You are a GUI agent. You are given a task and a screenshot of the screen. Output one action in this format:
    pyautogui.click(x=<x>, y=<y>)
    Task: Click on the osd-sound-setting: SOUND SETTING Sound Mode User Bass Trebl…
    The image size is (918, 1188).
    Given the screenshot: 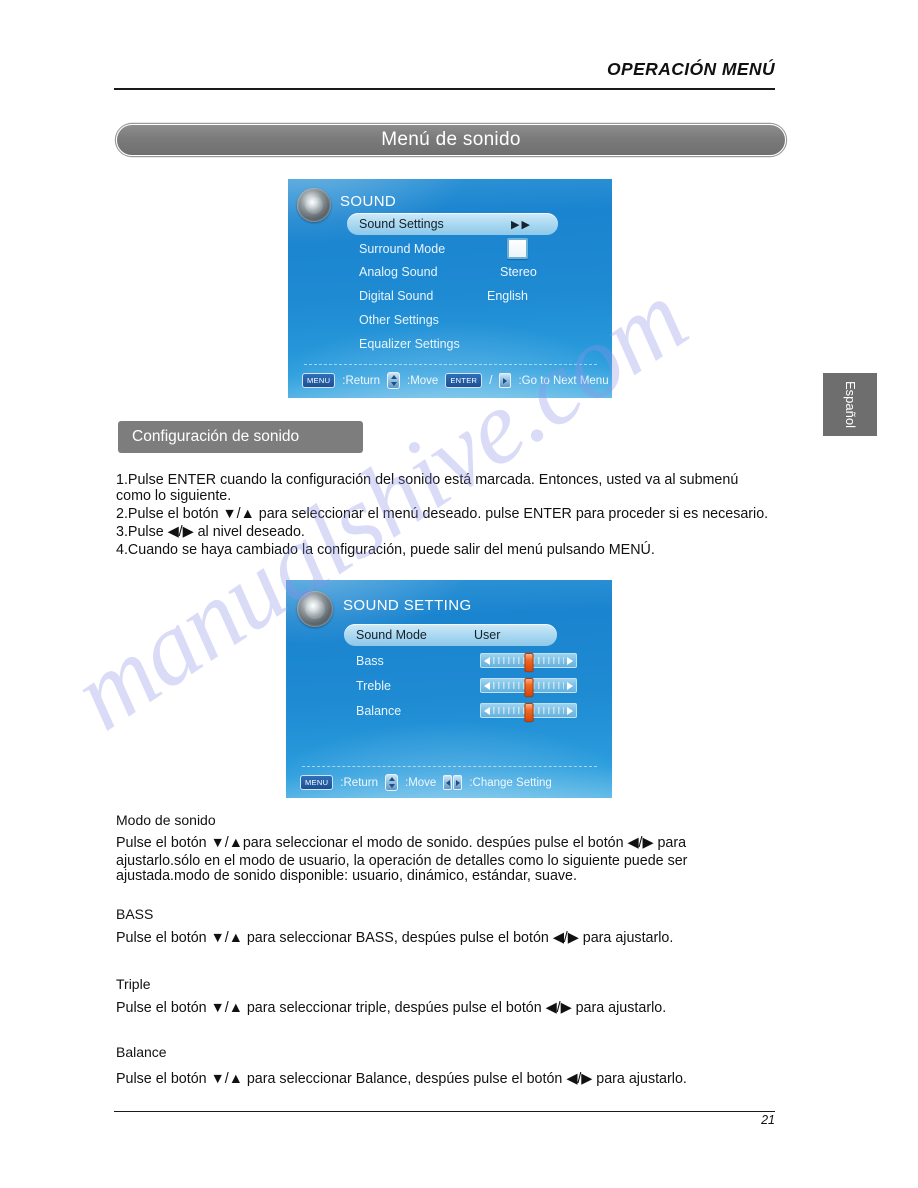 What is the action you would take?
    pyautogui.click(x=449, y=689)
    